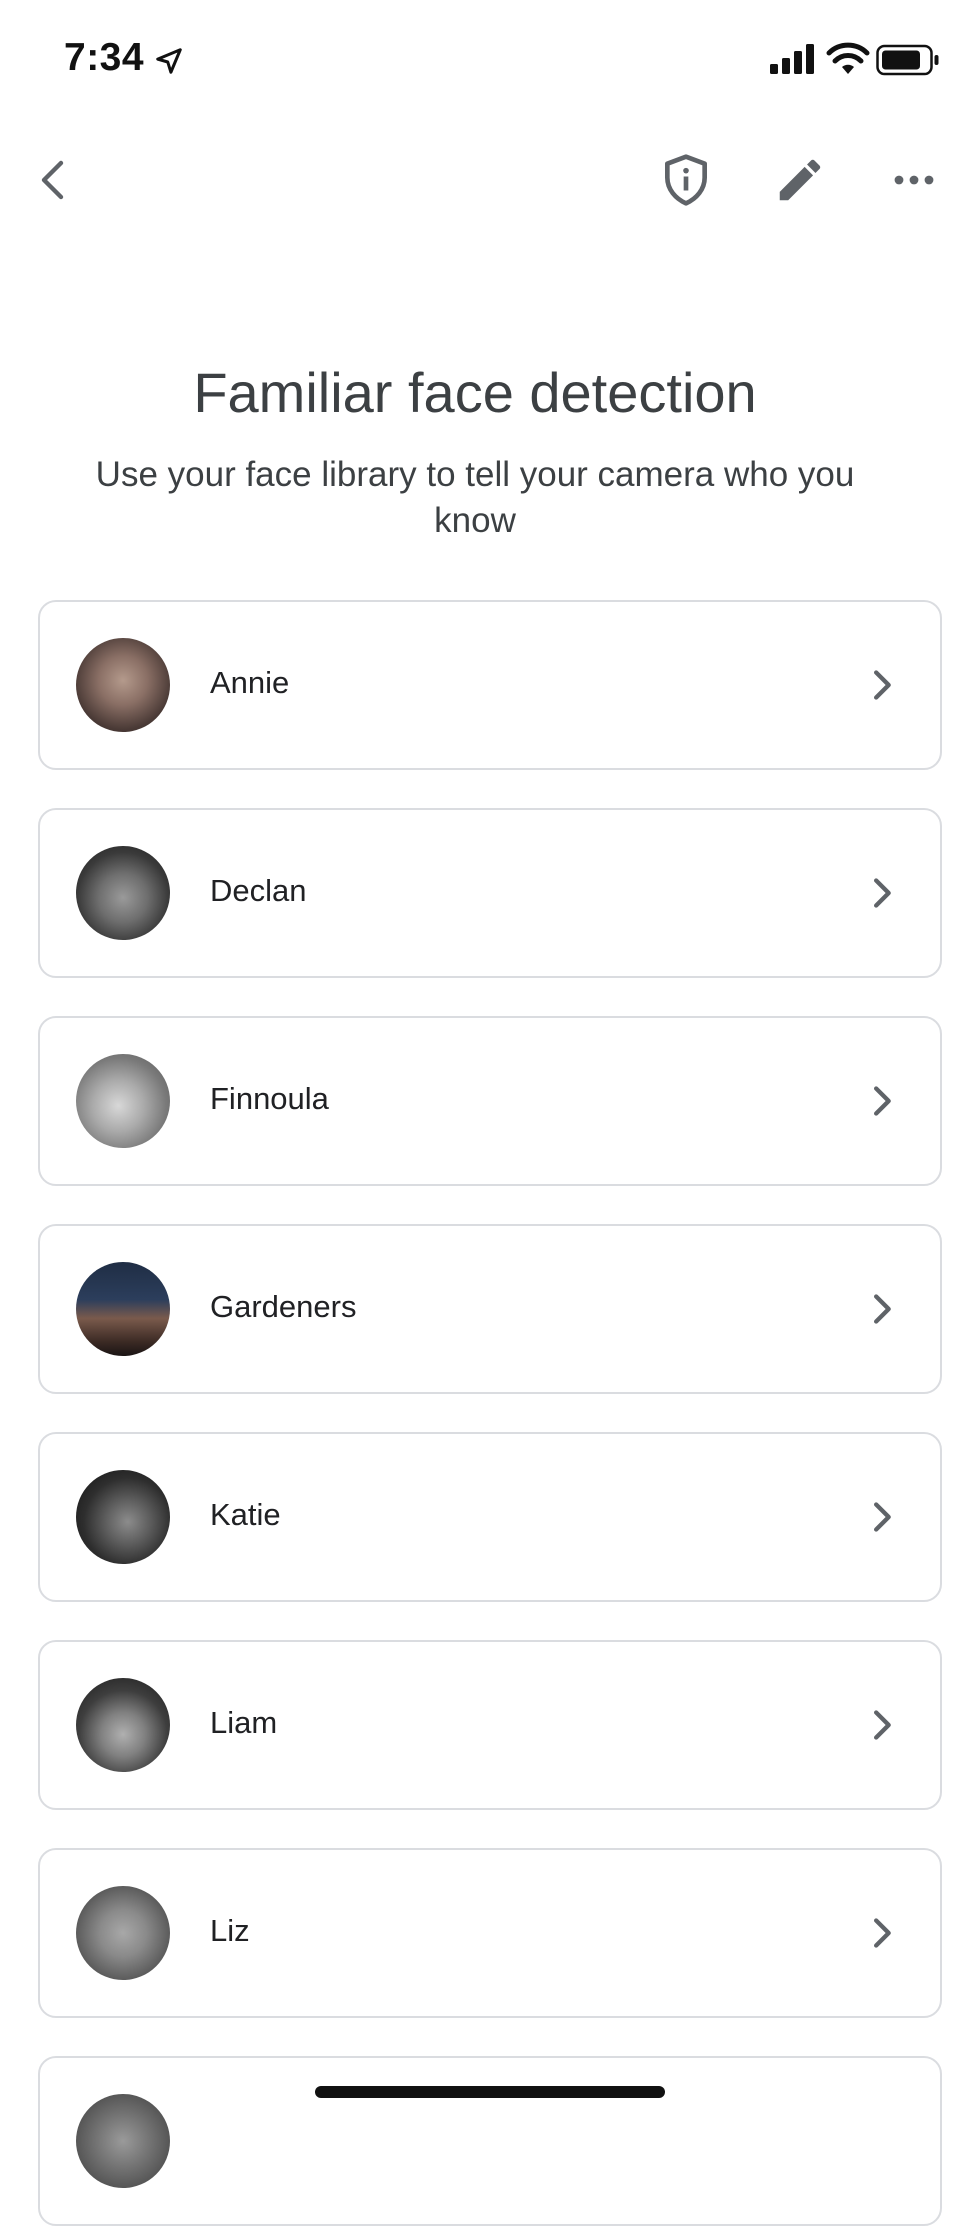 The width and height of the screenshot is (980, 2226). I want to click on page-title: Familiar face detection, so click(475, 392).